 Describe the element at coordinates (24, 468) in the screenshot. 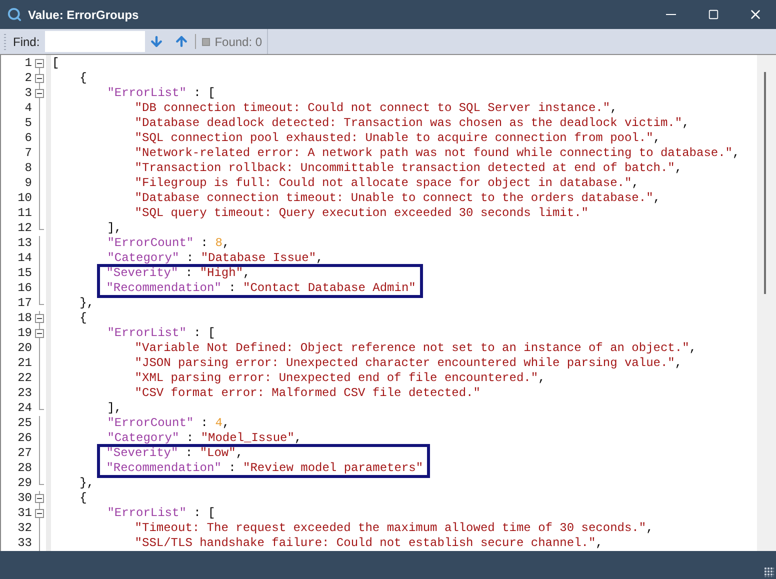

I see `line-number: 28` at that location.